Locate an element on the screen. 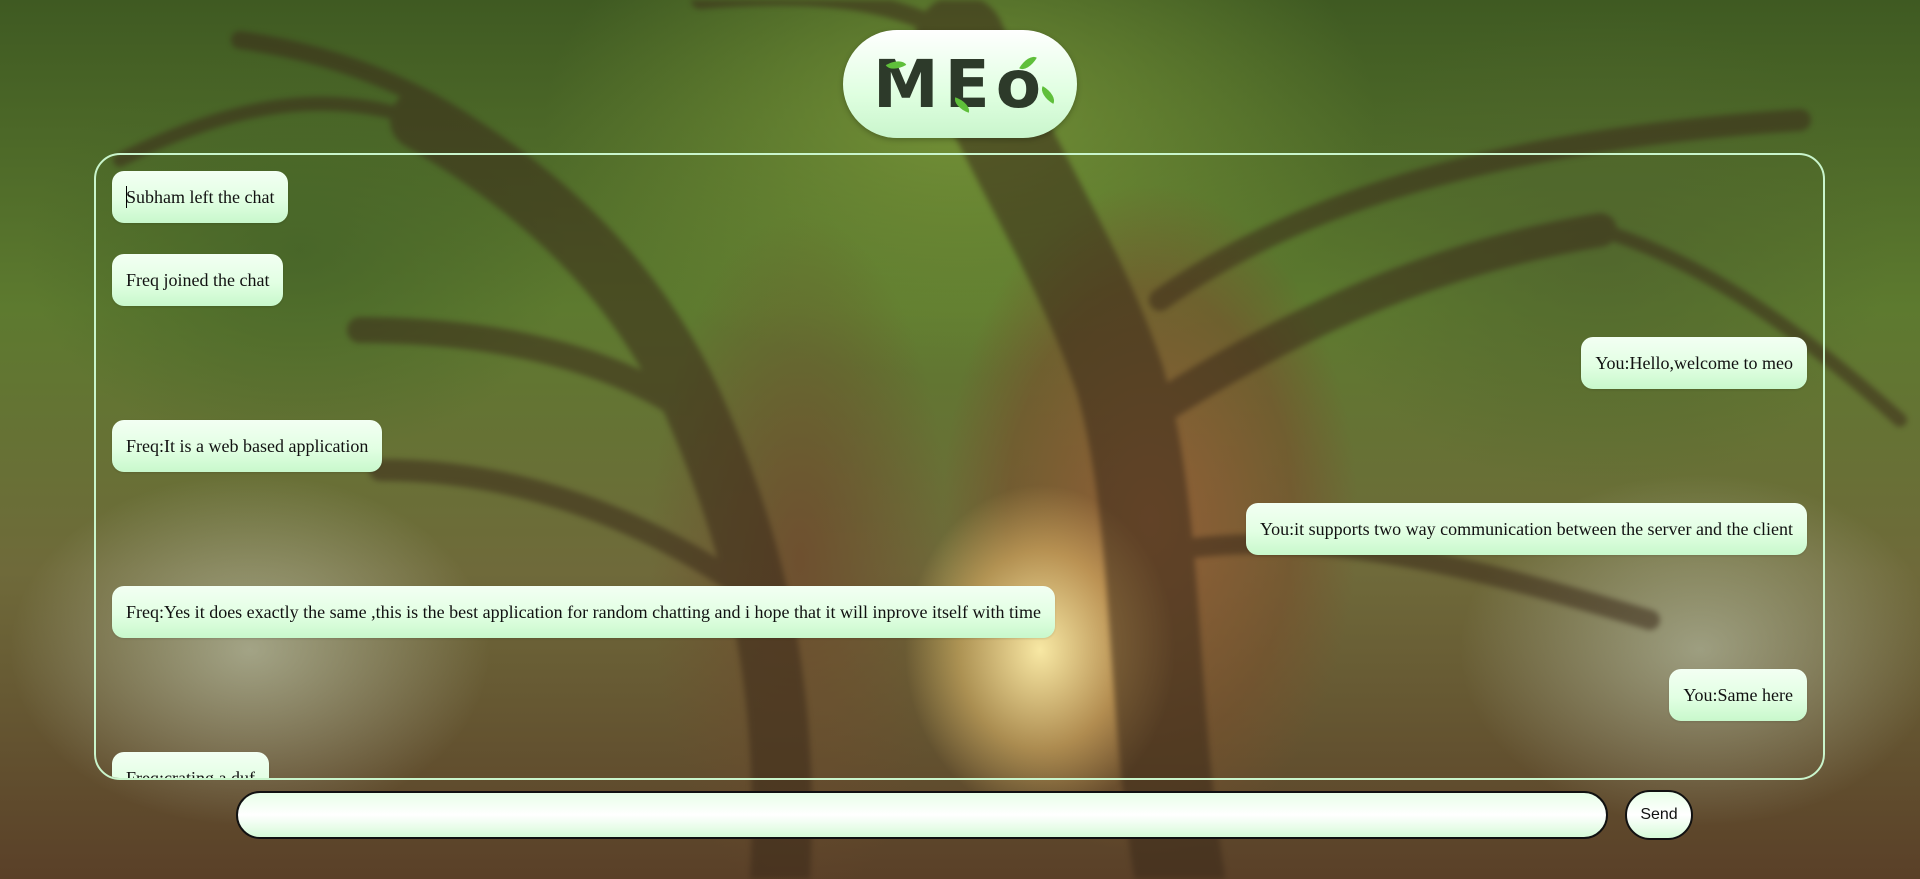  chat-message-outgoing: You:Hello,welcome to meo is located at coordinates (1694, 363).